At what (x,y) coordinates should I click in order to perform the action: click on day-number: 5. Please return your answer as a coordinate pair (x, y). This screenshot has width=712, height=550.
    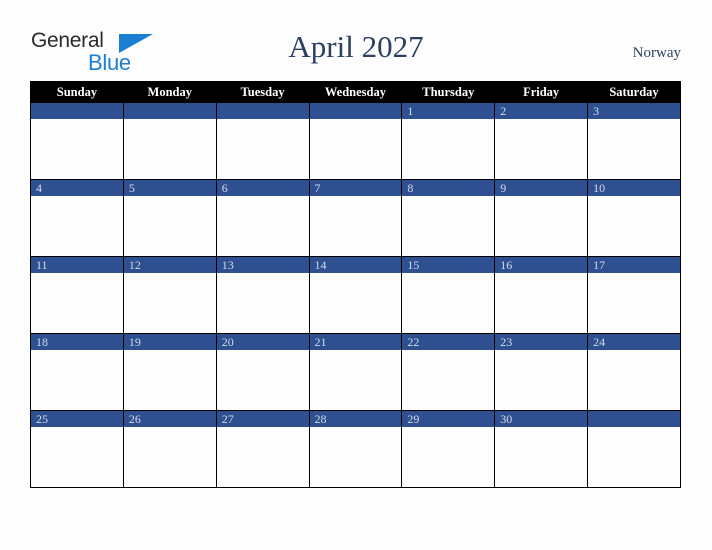
    Looking at the image, I should click on (169, 188).